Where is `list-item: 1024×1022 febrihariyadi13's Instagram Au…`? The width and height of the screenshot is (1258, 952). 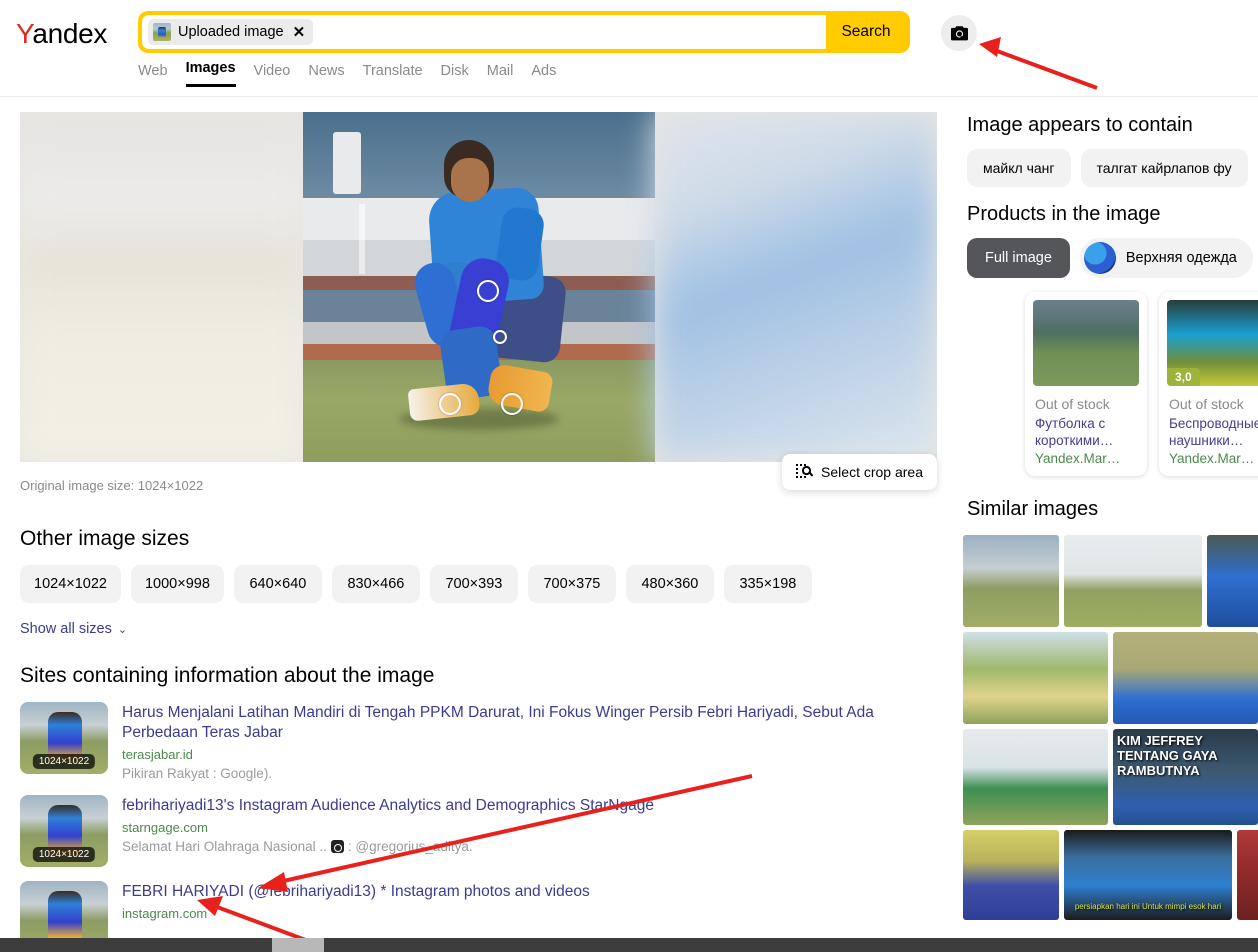 list-item: 1024×1022 febrihariyadi13's Instagram Au… is located at coordinates (487, 831).